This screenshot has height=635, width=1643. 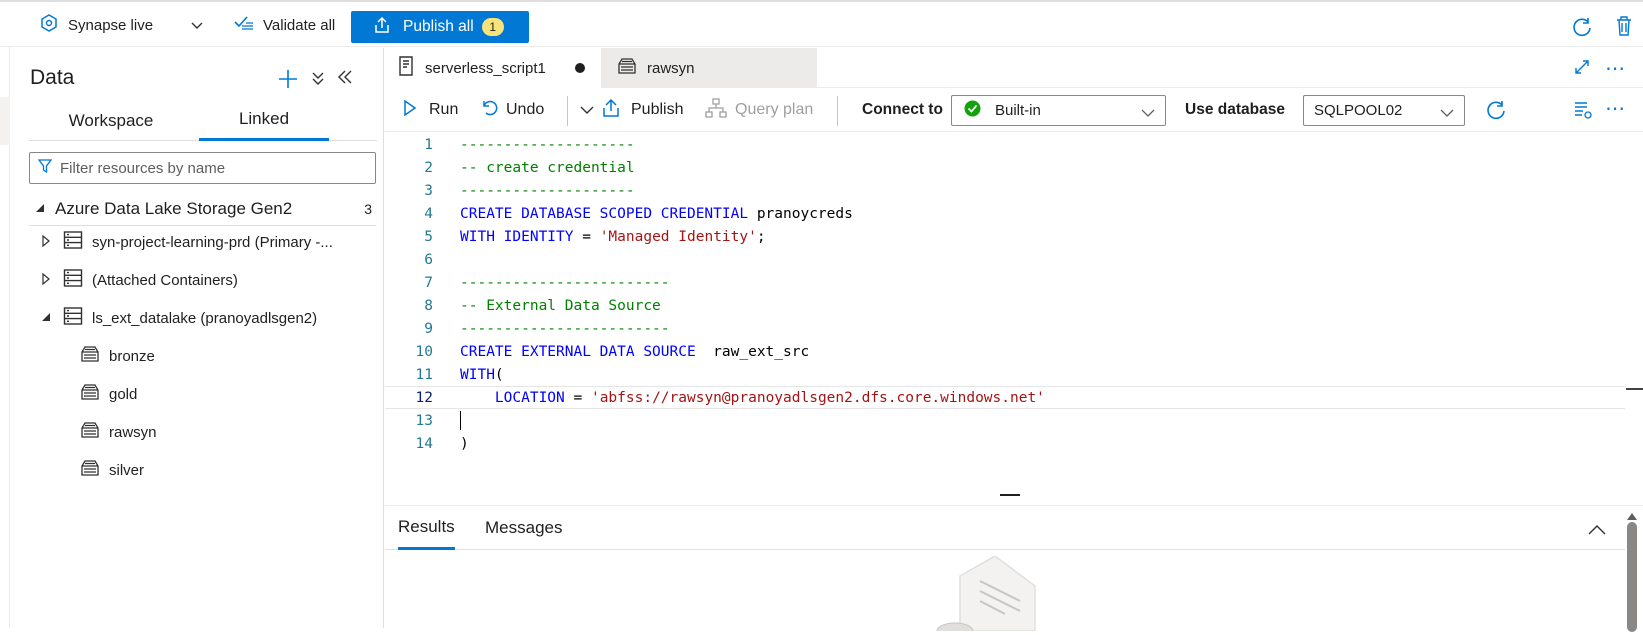 I want to click on code-text: -- create credential, so click(x=547, y=167).